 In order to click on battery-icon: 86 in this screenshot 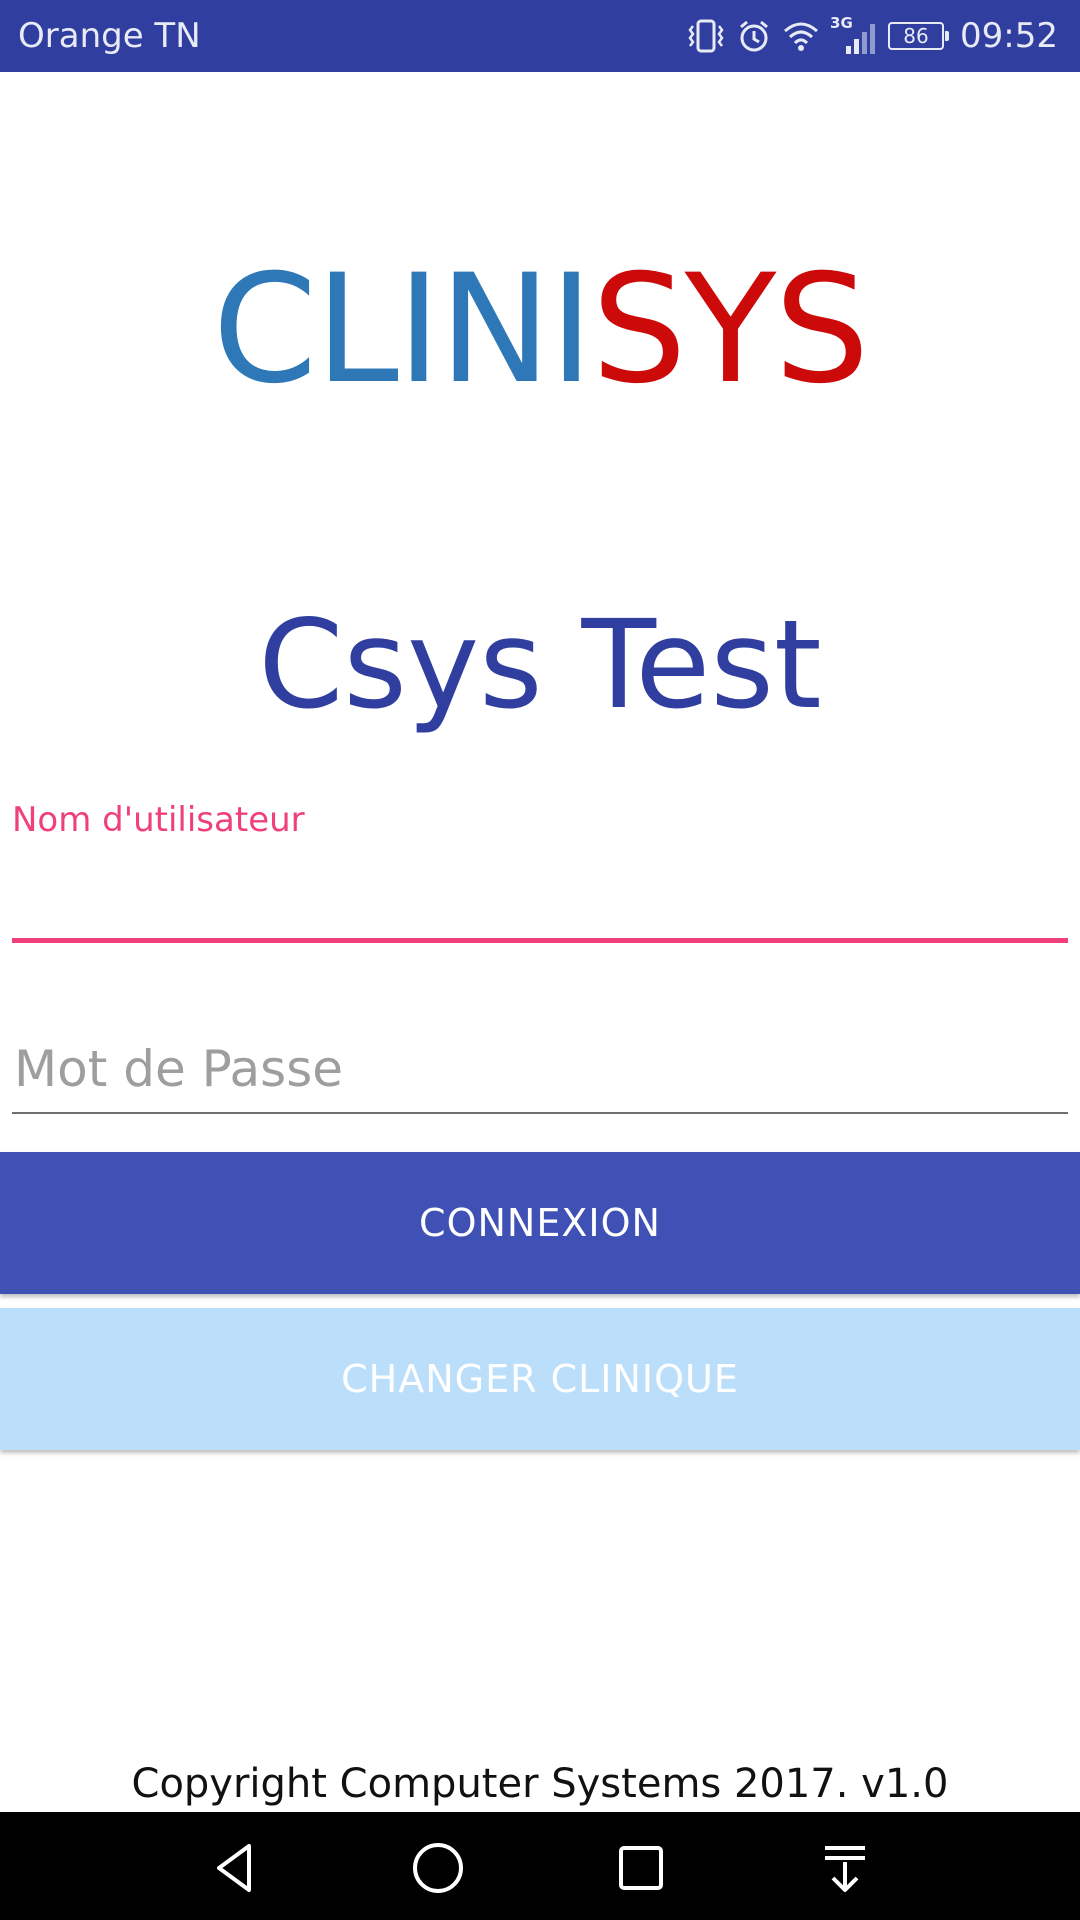, I will do `click(919, 36)`.